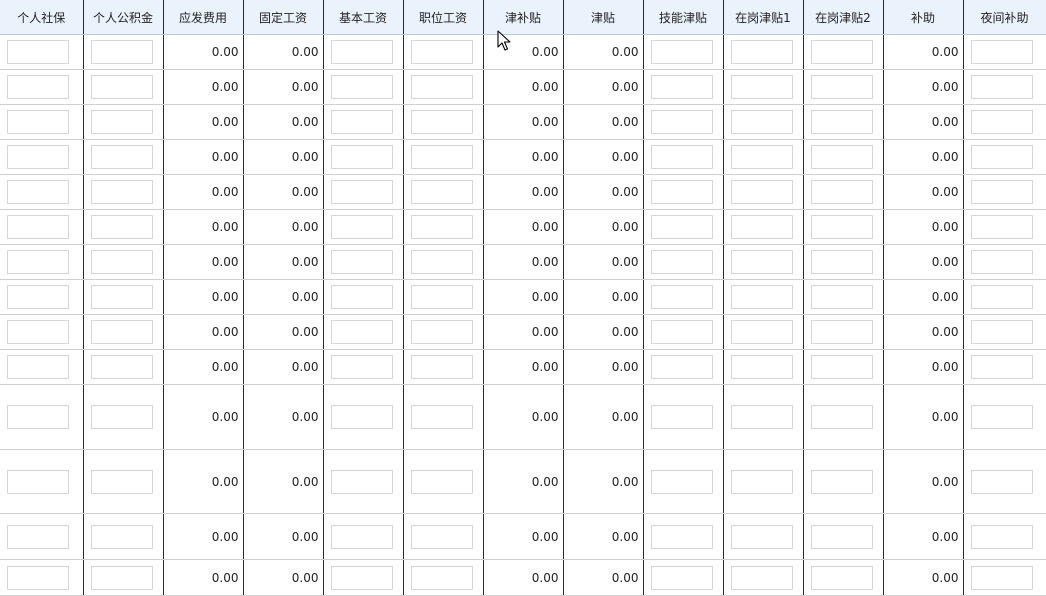  I want to click on column-header-personal-social-security: 个人社保, so click(42, 17).